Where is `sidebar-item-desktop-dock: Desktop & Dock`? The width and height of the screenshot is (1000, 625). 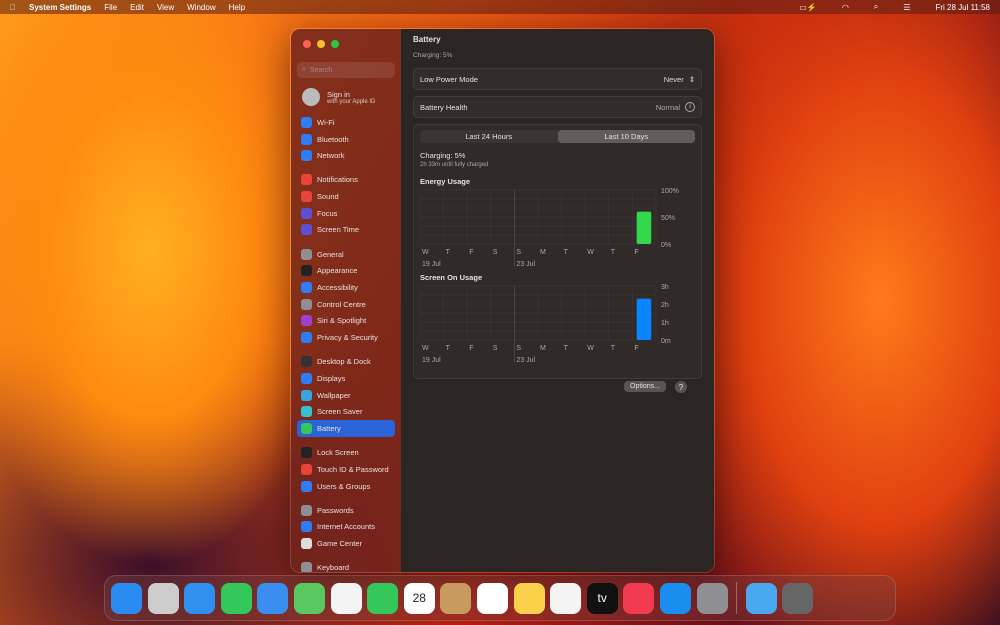 sidebar-item-desktop-dock: Desktop & Dock is located at coordinates (346, 361).